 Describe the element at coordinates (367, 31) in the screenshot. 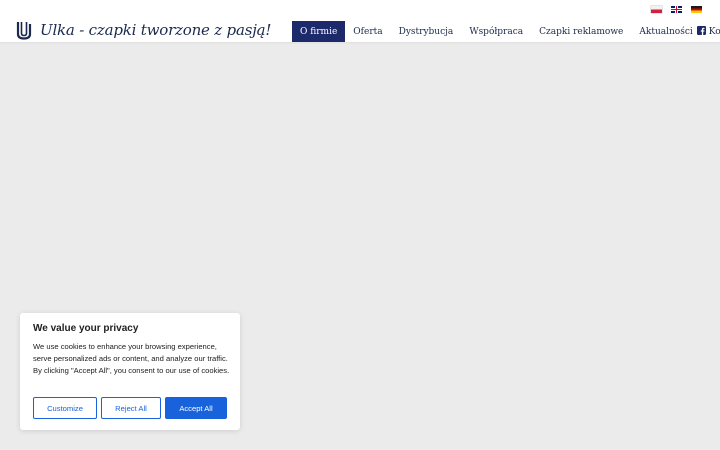

I see `nav-item-oferta: Oferta` at that location.